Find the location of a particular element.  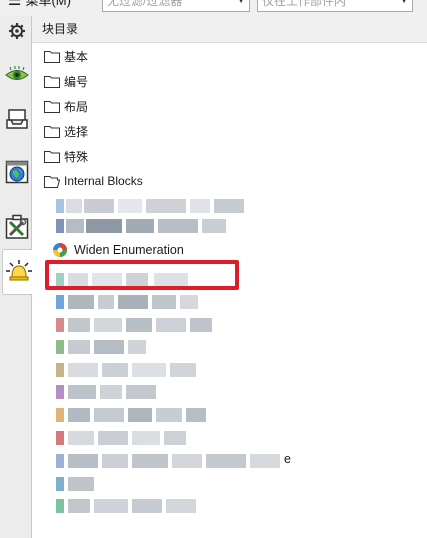

folder-label: 选择 is located at coordinates (76, 131).